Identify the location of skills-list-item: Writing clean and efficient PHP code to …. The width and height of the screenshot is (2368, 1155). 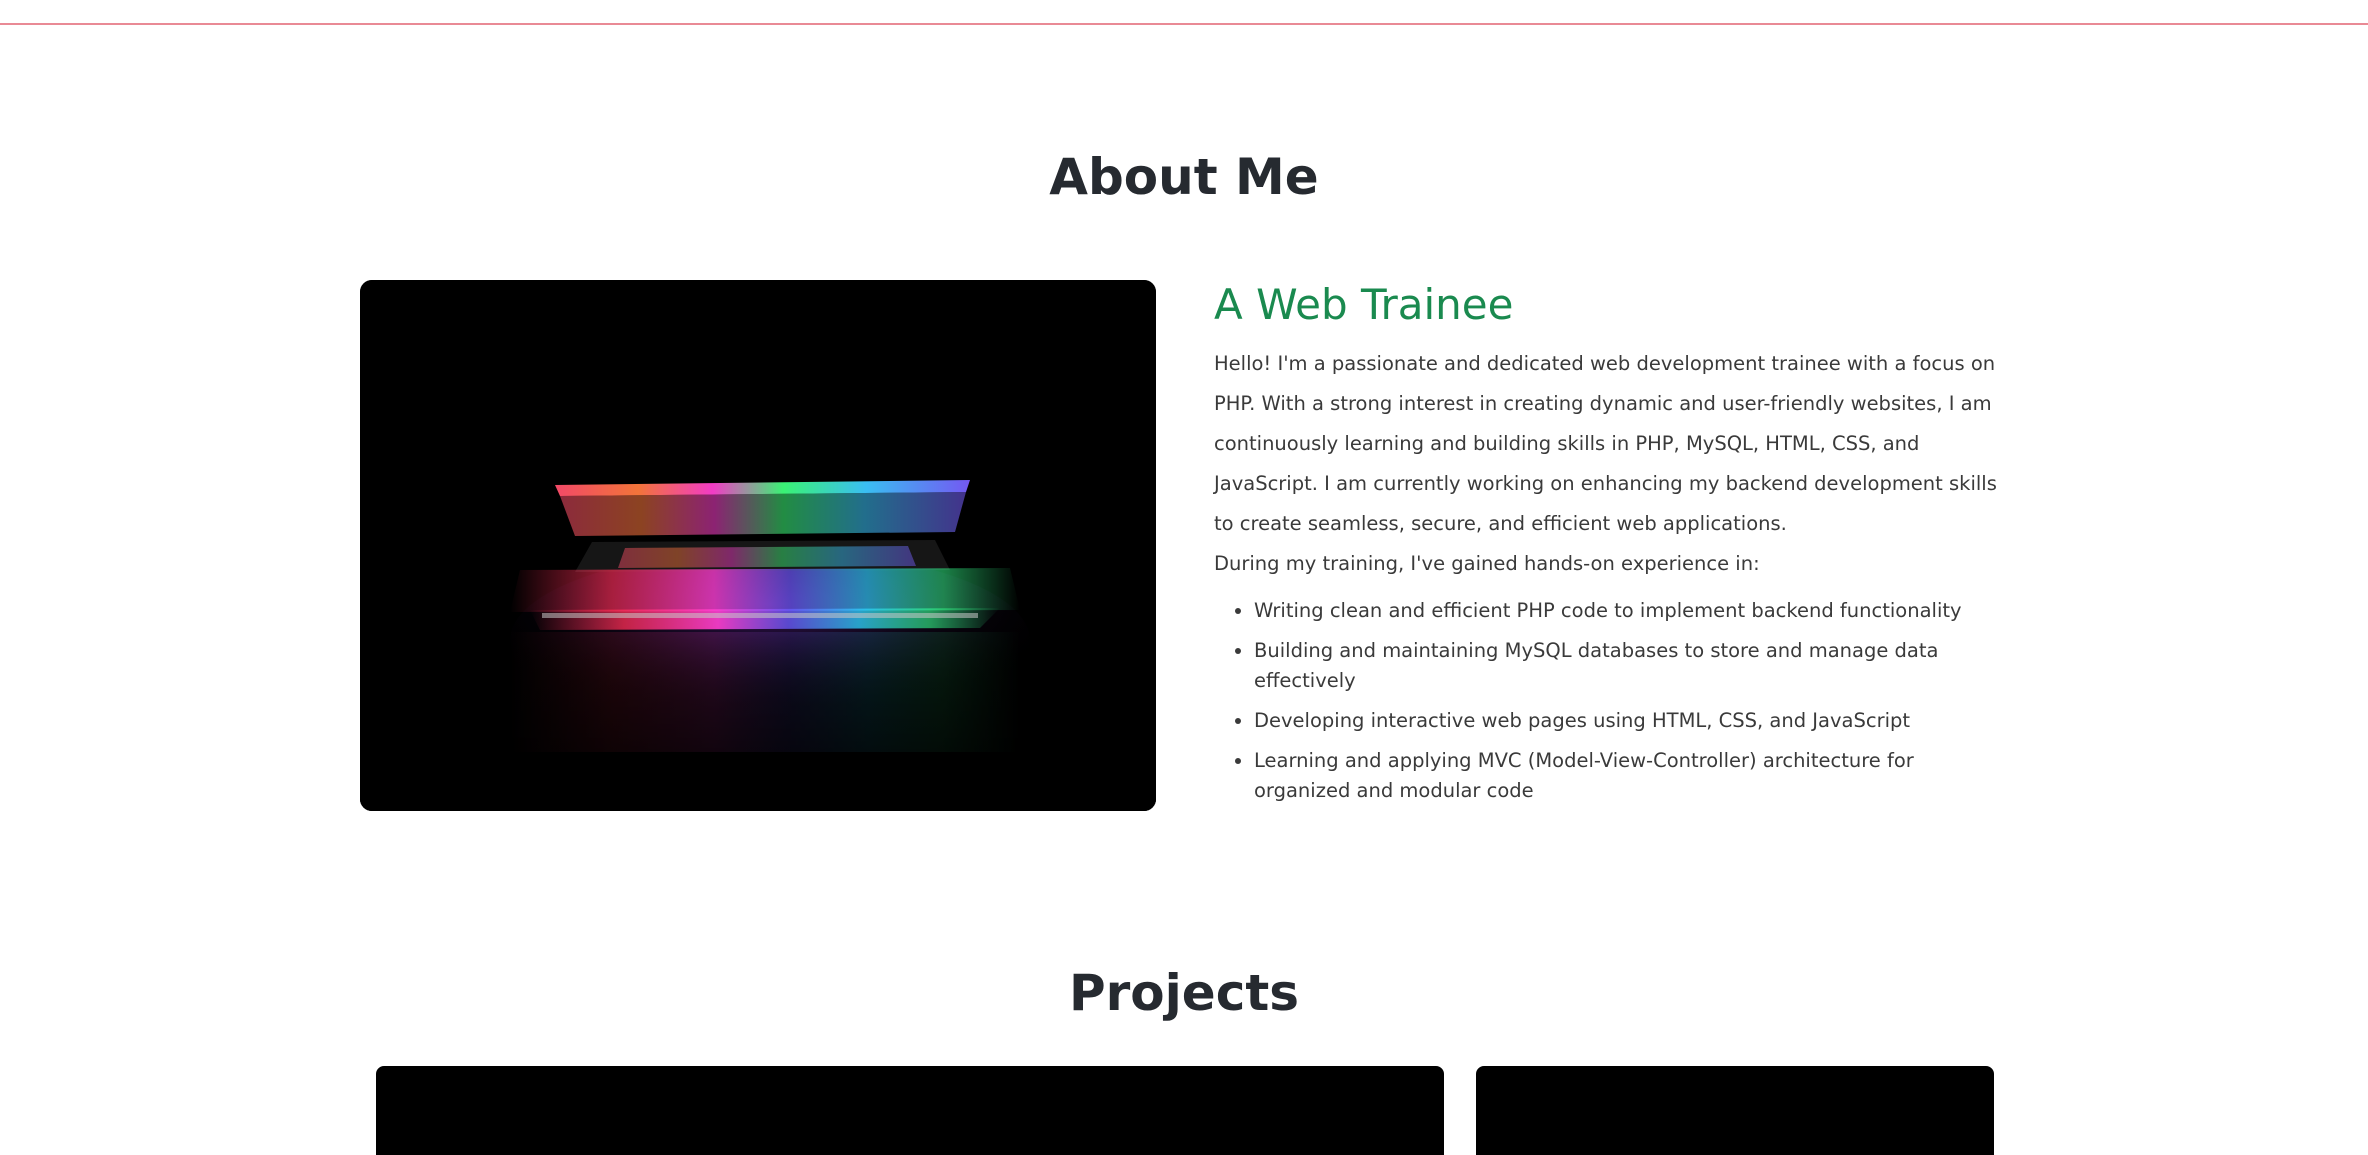
(1634, 611).